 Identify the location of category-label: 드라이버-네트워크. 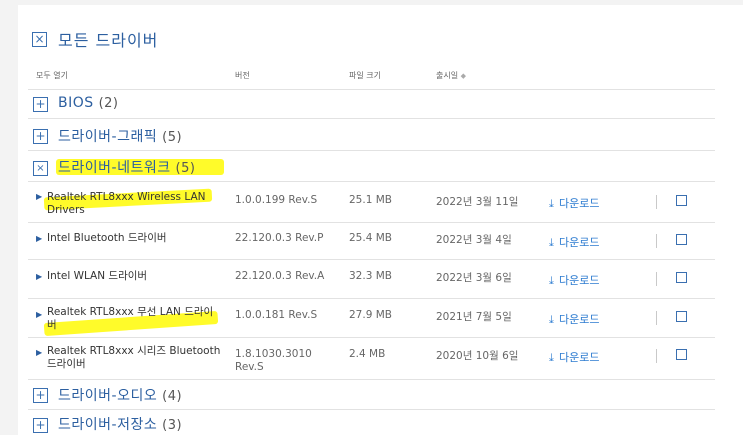
(114, 168).